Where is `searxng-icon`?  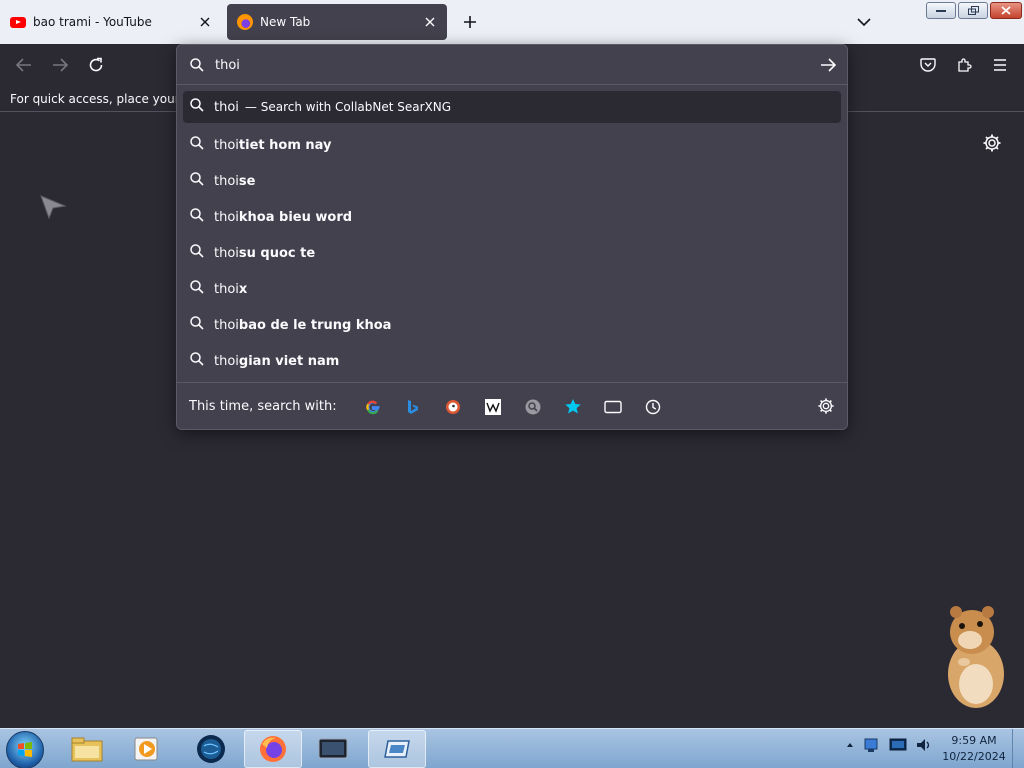 searxng-icon is located at coordinates (533, 406).